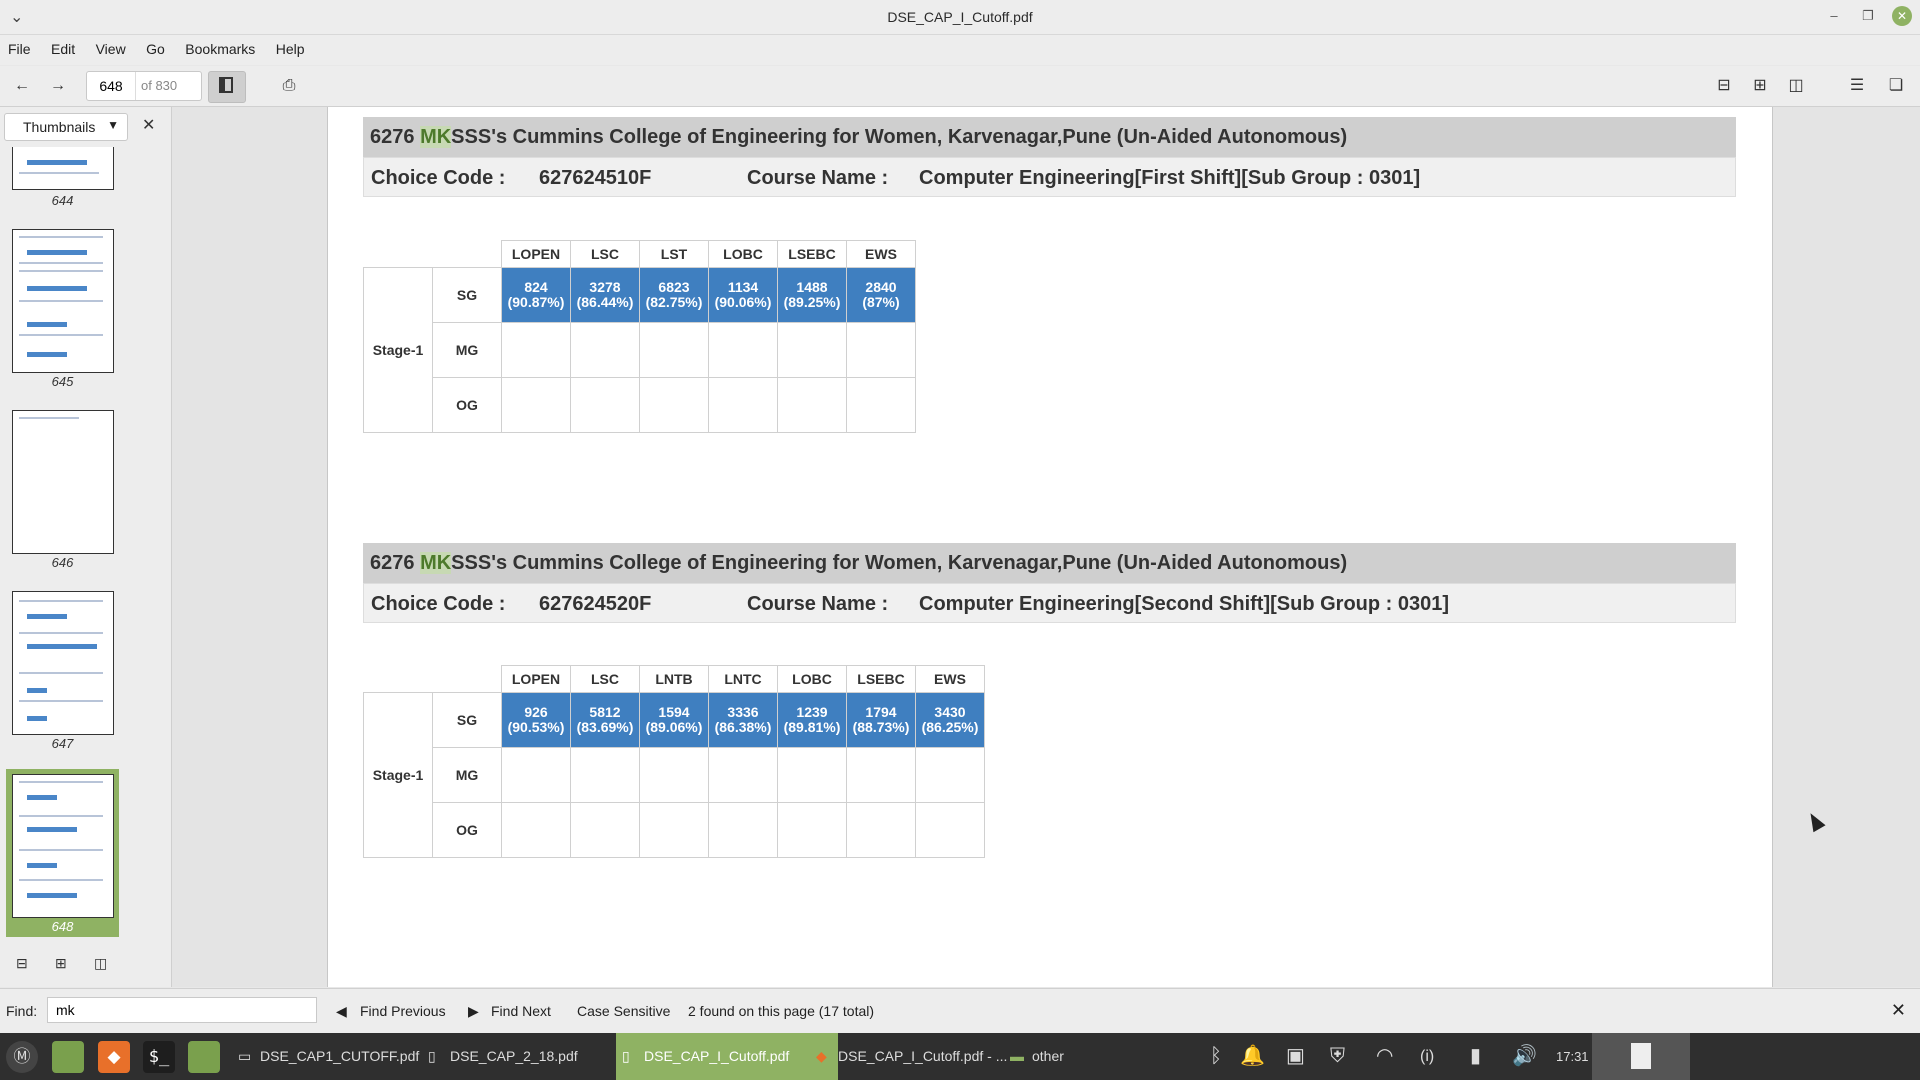 This screenshot has height=1080, width=1920. What do you see at coordinates (1049, 177) in the screenshot?
I see `choice-row: Choice Code : 627624510F Course Name` at bounding box center [1049, 177].